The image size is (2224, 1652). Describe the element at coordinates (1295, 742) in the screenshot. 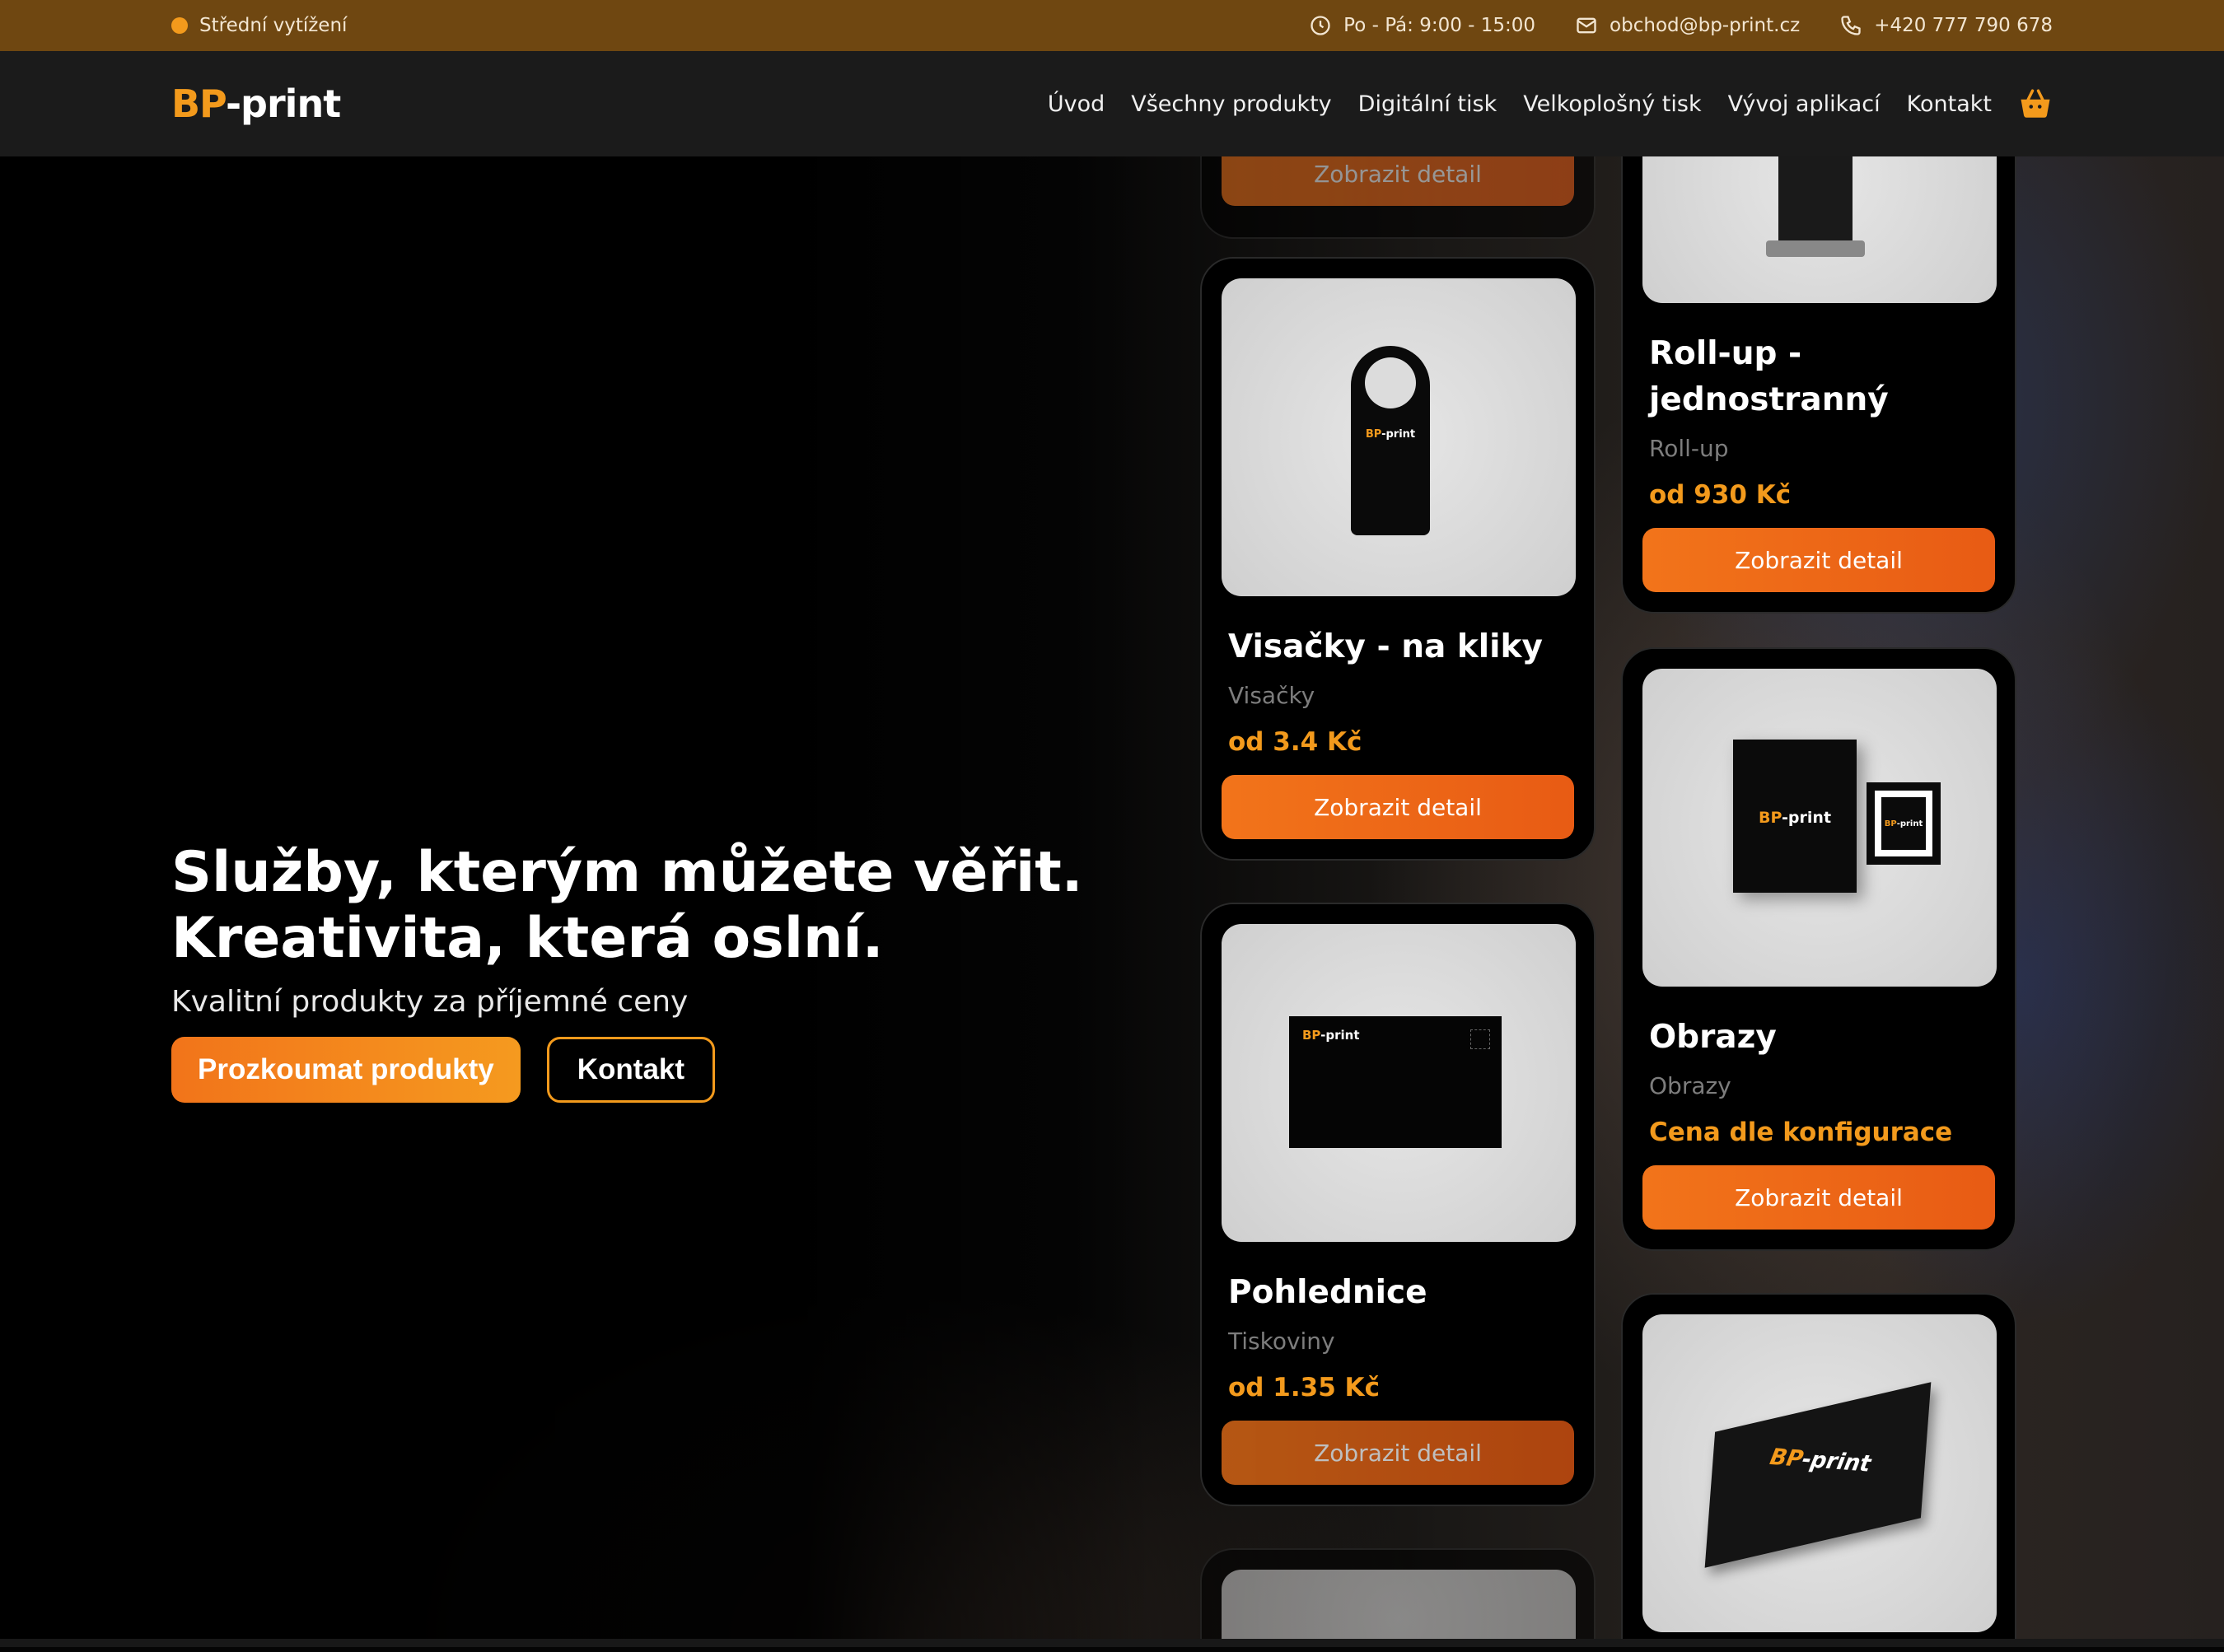

I see `product-price: od 3.4 Kč` at that location.